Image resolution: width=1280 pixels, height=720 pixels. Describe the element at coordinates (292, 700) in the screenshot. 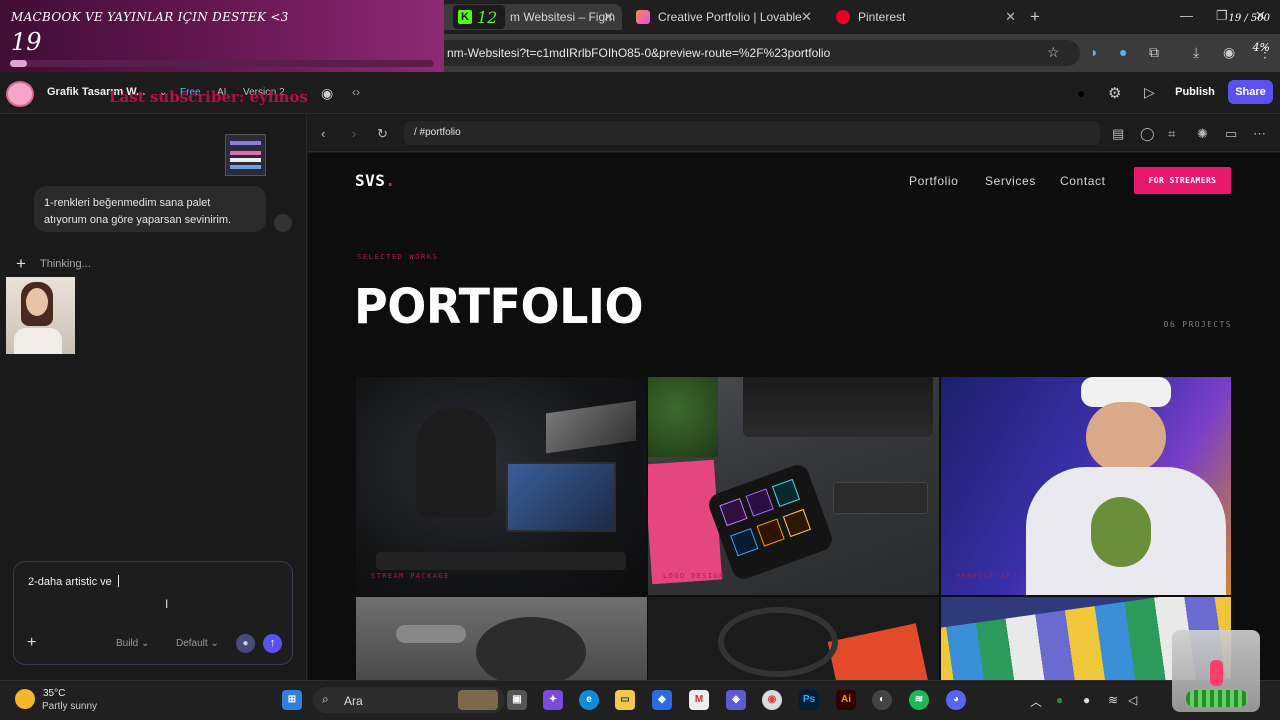

I see `windows-start-icon: ⊞` at that location.